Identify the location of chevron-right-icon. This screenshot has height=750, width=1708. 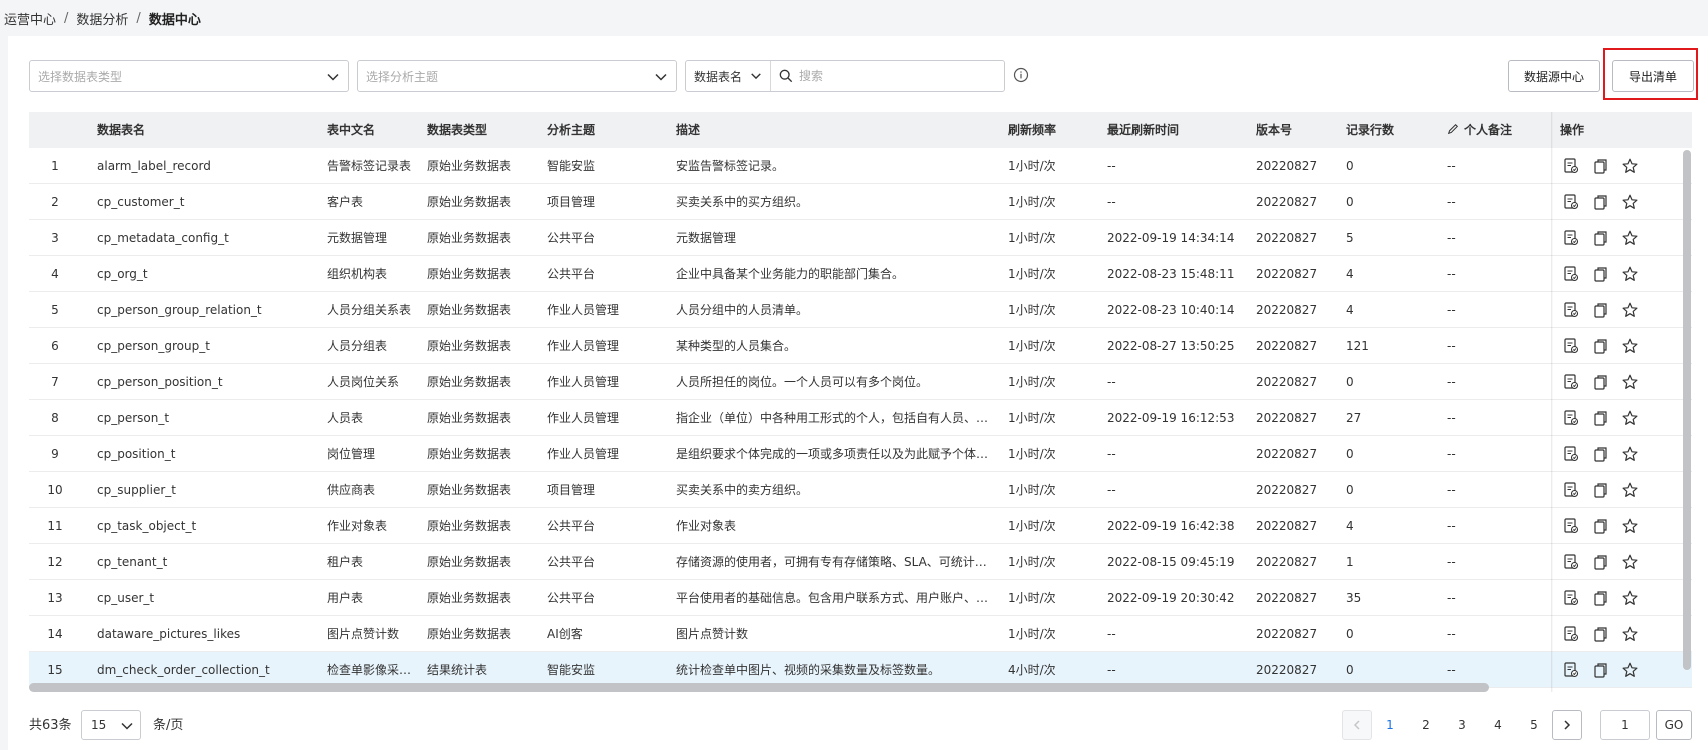
(1567, 725).